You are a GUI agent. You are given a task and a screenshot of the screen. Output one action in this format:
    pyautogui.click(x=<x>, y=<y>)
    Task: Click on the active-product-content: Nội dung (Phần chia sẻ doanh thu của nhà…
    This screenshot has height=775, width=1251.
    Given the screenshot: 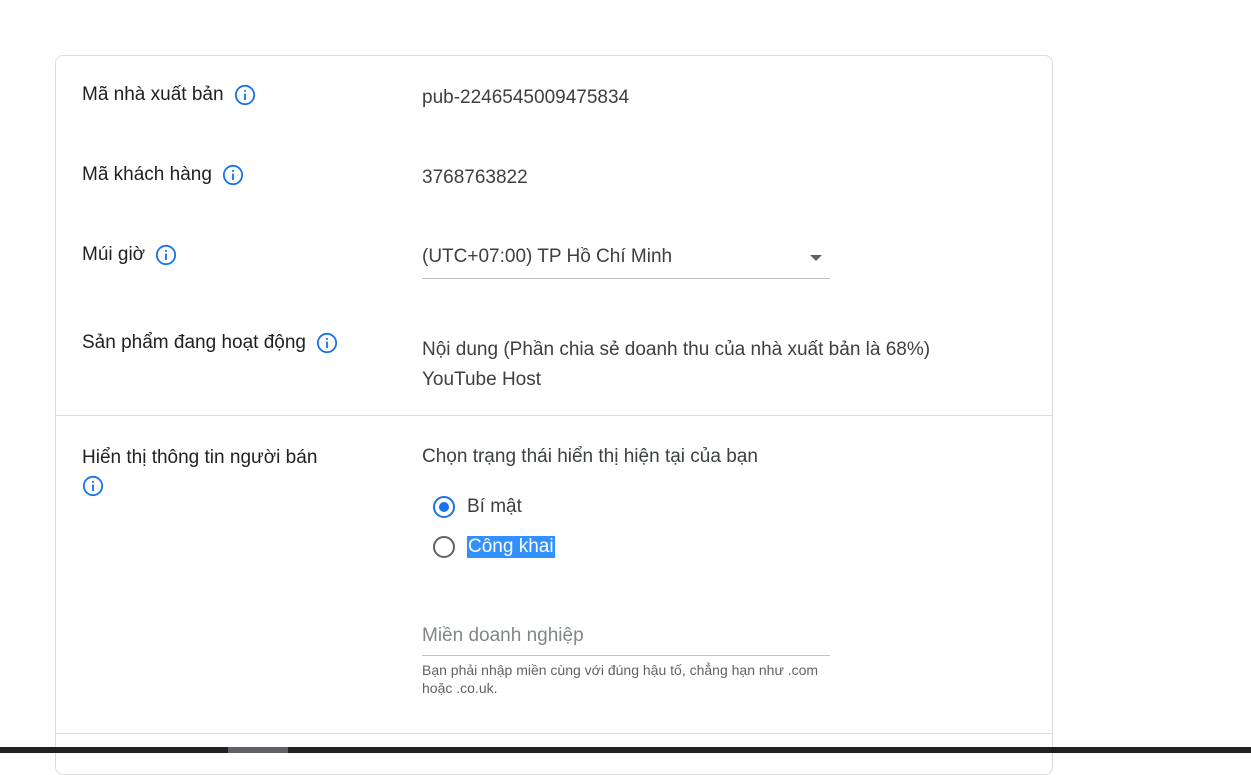 What is the action you would take?
    pyautogui.click(x=676, y=349)
    